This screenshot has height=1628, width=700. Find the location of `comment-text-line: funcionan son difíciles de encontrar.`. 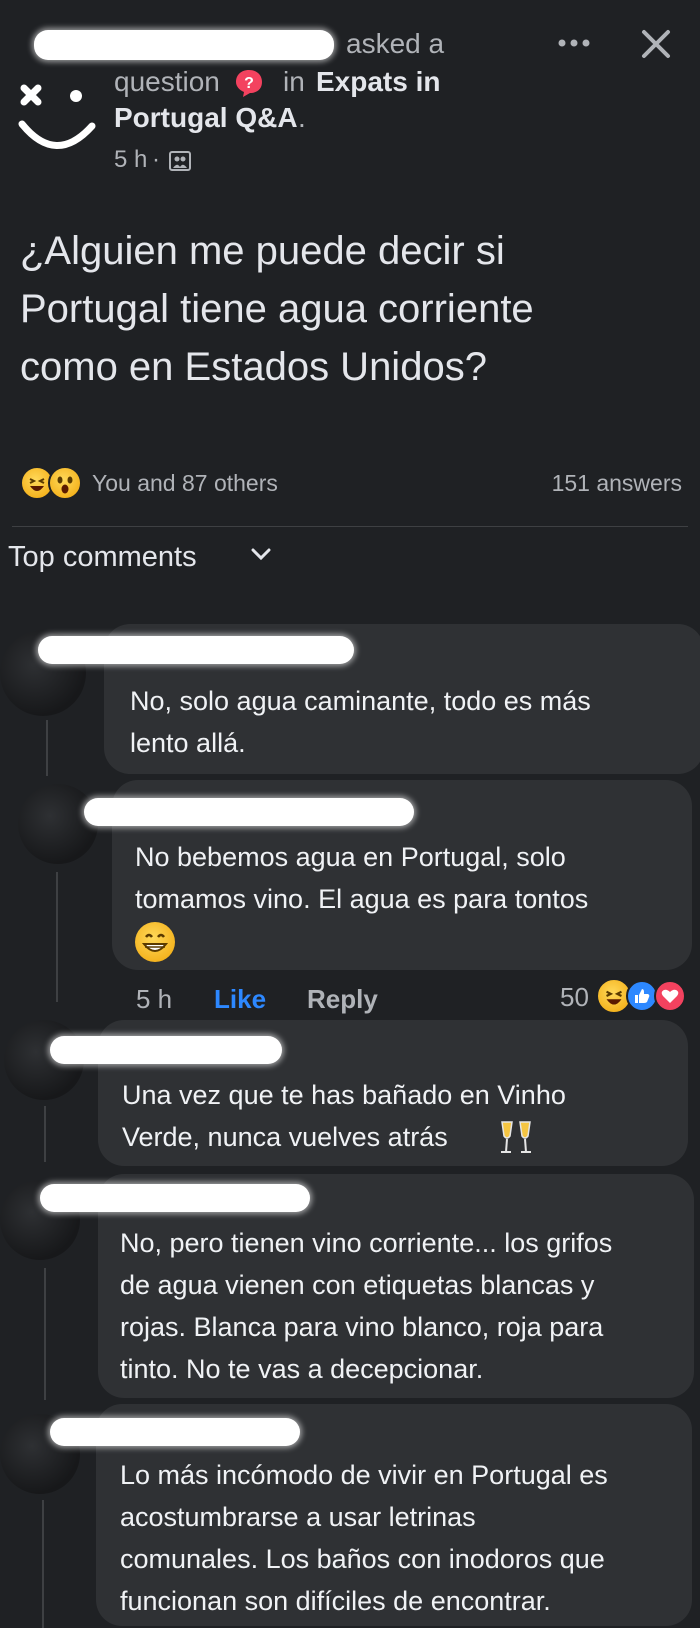

comment-text-line: funcionan son difíciles de encontrar. is located at coordinates (335, 1601).